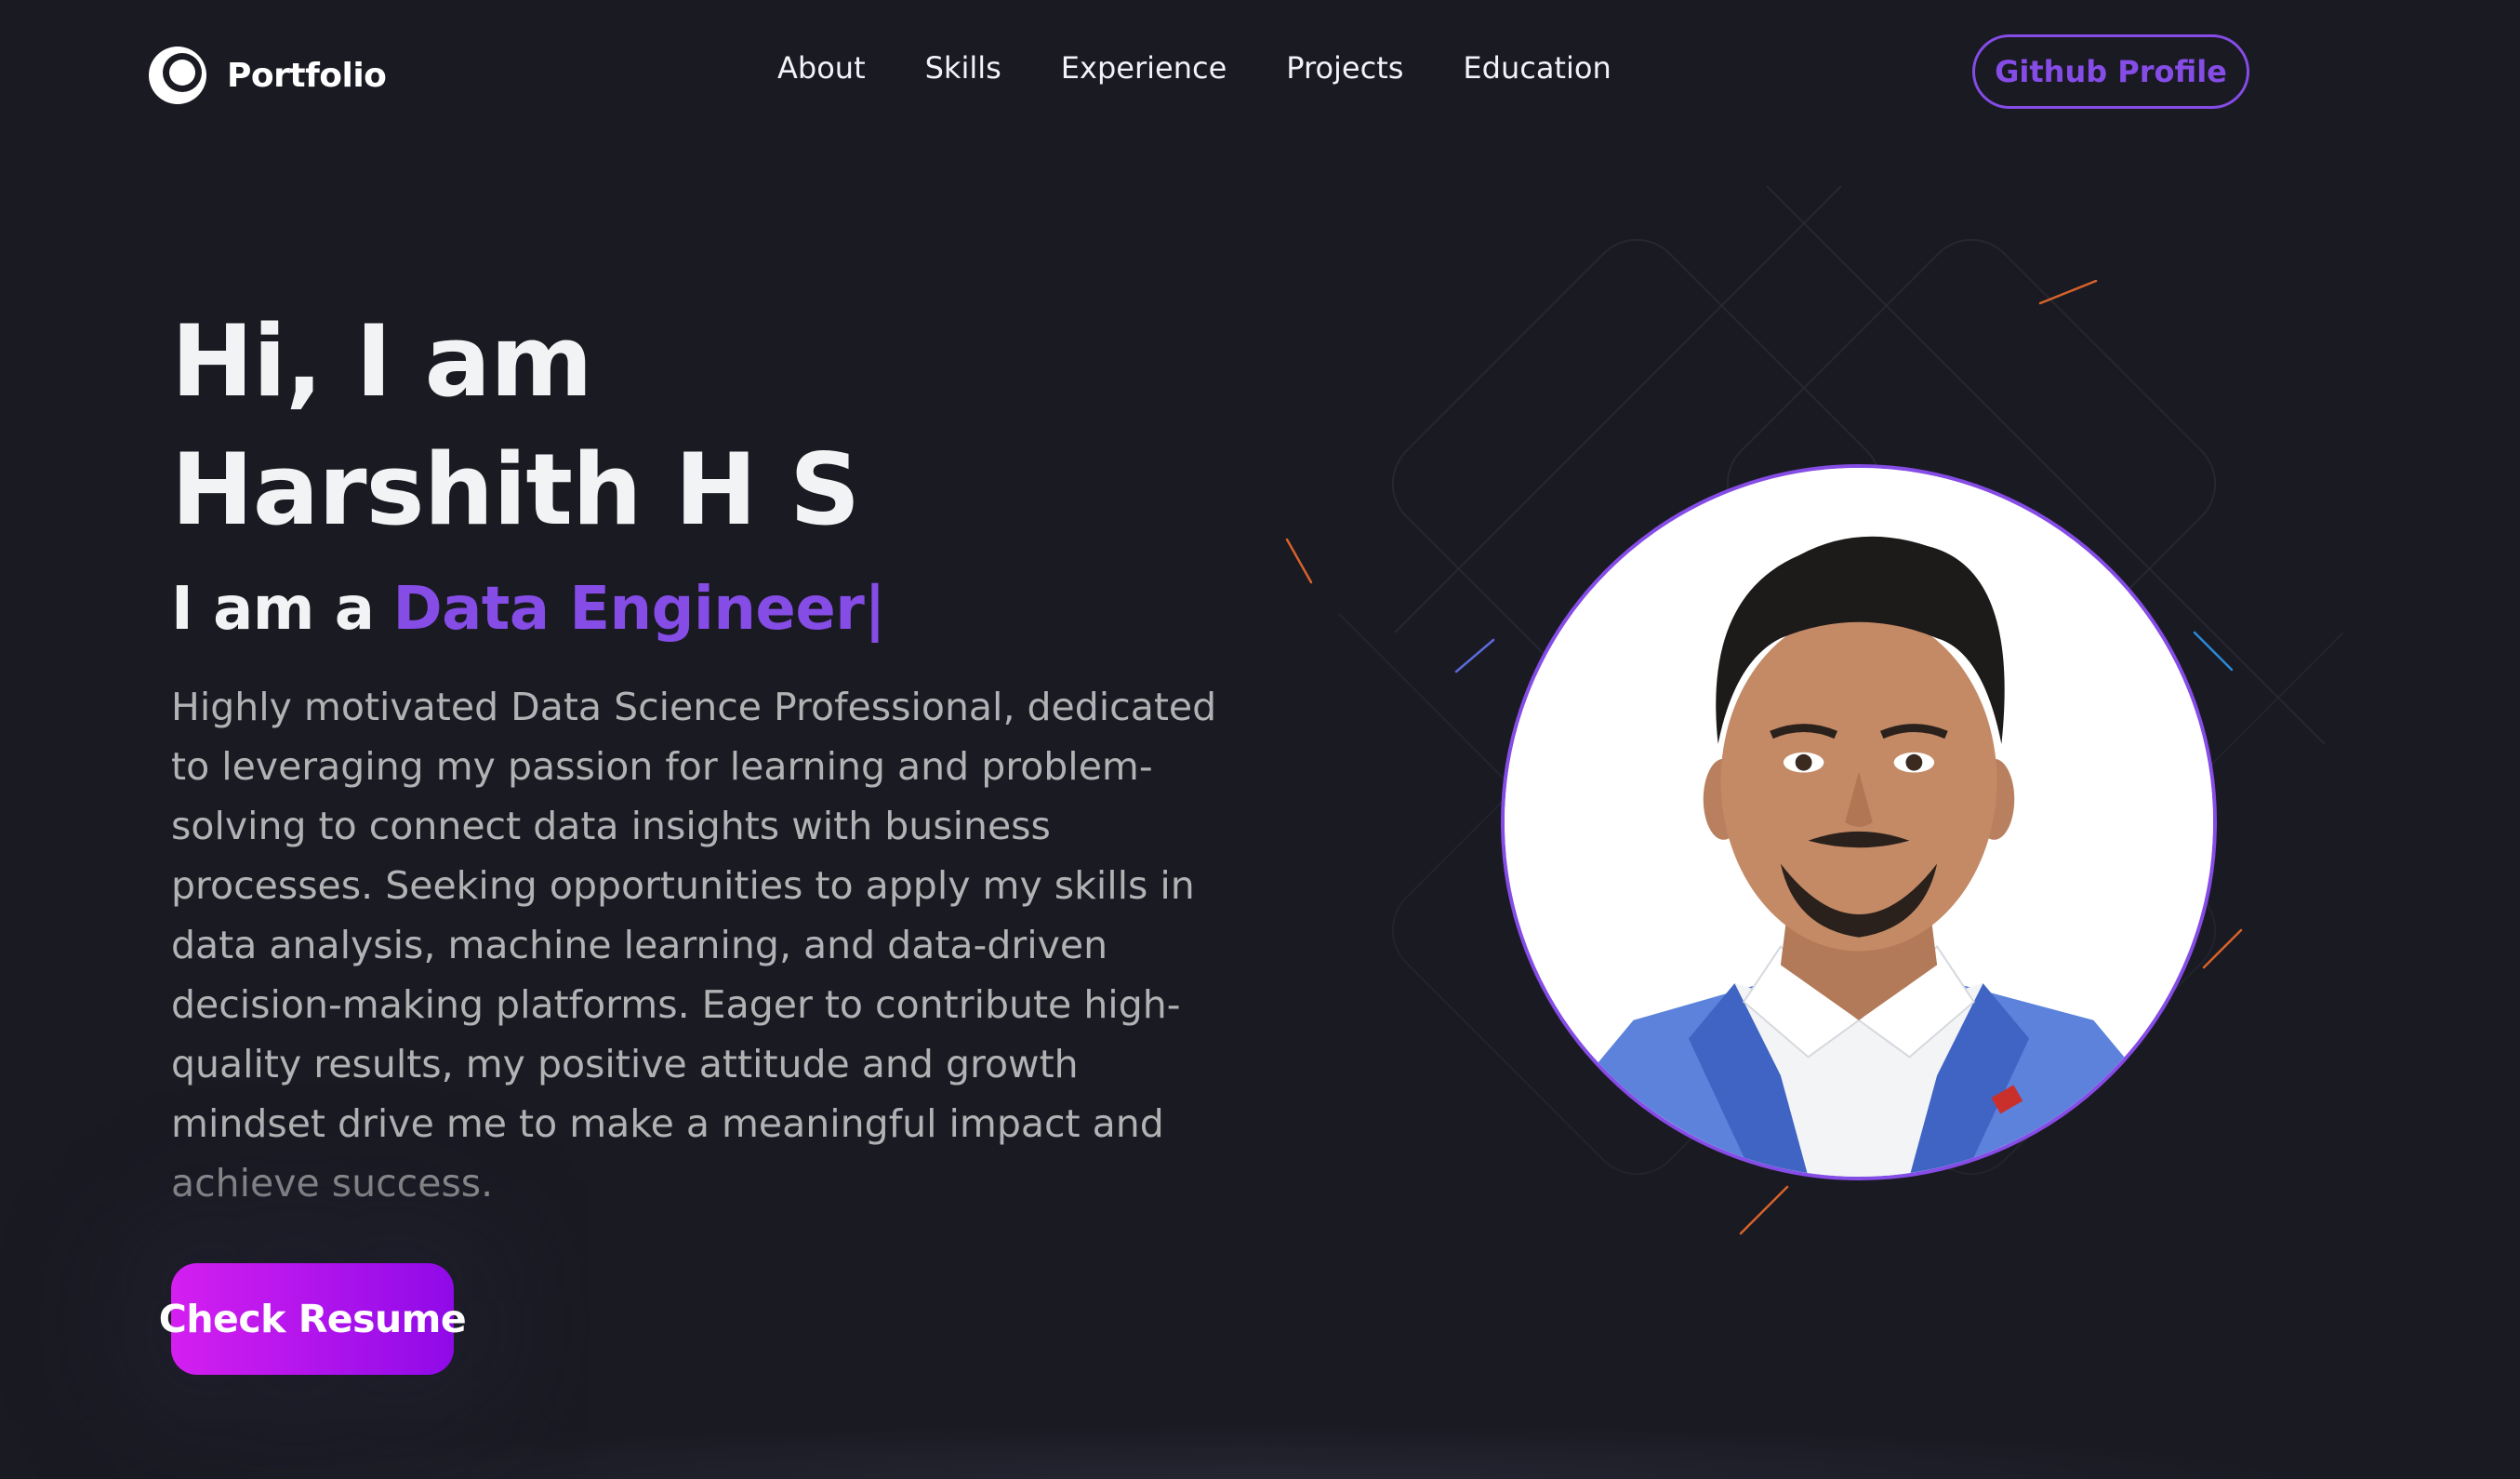 The width and height of the screenshot is (2520, 1479). Describe the element at coordinates (1537, 68) in the screenshot. I see `nav-link-education: Education` at that location.